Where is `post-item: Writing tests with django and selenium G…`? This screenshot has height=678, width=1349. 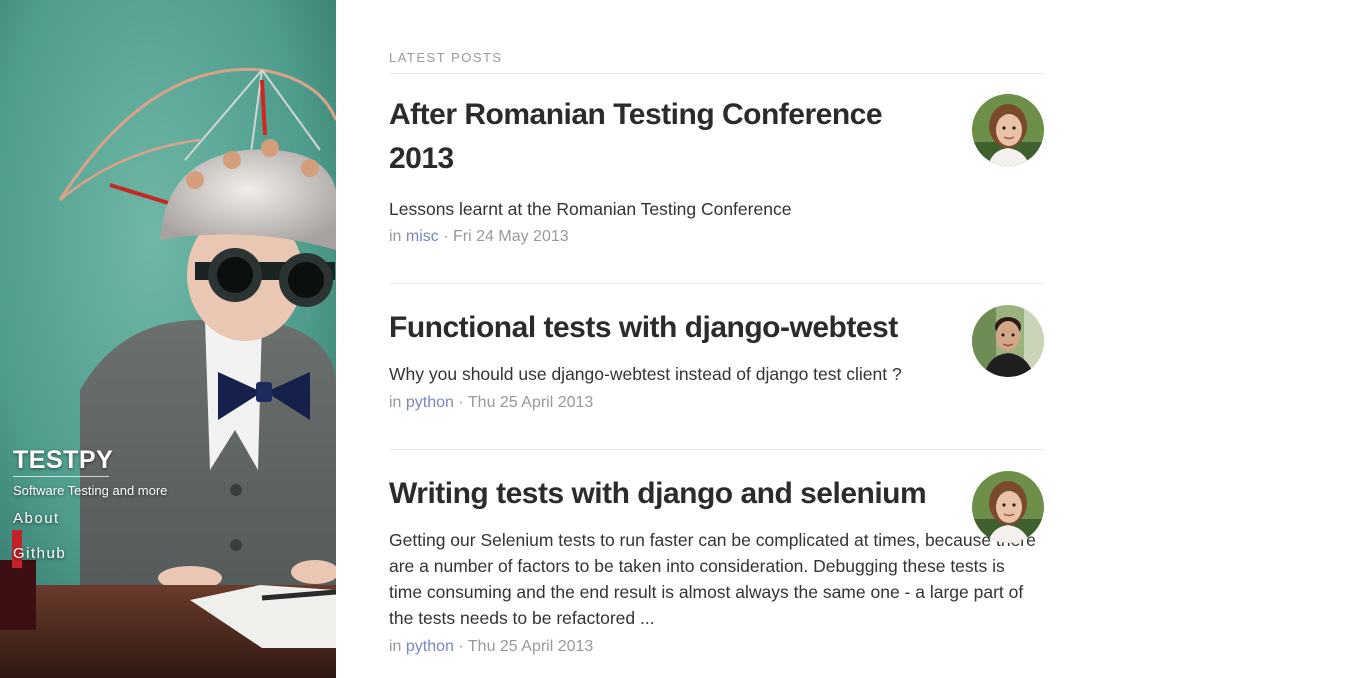 post-item: Writing tests with django and selenium G… is located at coordinates (716, 553).